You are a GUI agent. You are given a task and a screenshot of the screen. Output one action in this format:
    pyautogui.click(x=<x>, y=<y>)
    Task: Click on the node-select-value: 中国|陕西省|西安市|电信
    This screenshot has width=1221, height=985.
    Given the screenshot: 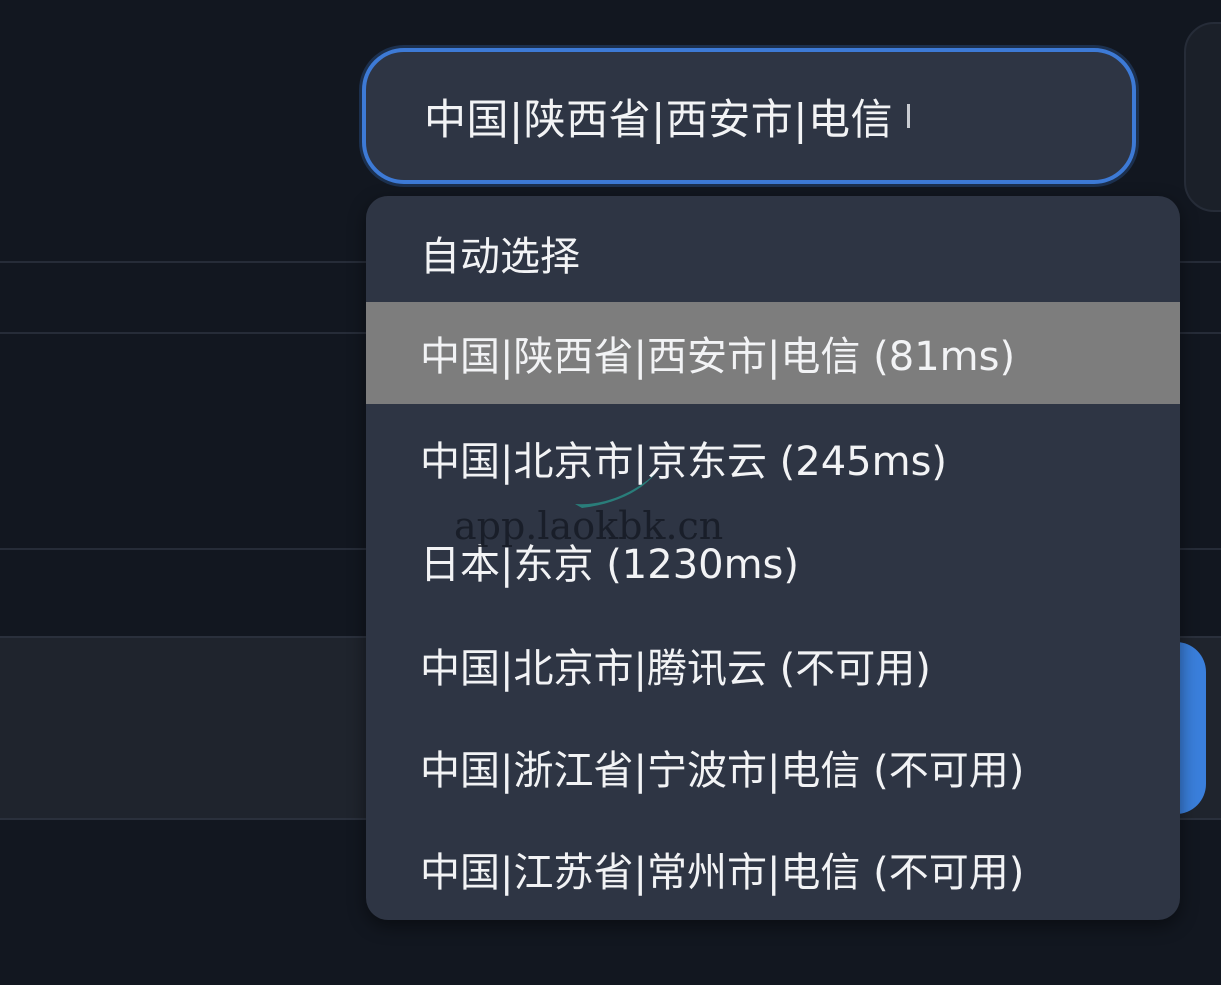 What is the action you would take?
    pyautogui.click(x=658, y=119)
    